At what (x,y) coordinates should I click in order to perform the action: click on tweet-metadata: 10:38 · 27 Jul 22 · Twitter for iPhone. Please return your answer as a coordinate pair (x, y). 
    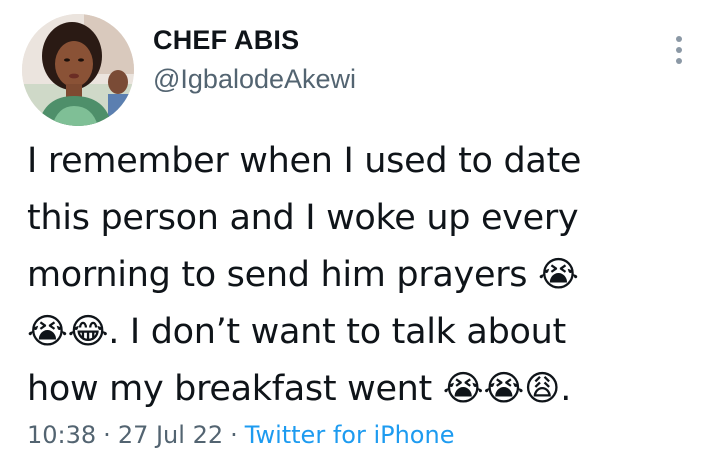
    Looking at the image, I should click on (240, 435).